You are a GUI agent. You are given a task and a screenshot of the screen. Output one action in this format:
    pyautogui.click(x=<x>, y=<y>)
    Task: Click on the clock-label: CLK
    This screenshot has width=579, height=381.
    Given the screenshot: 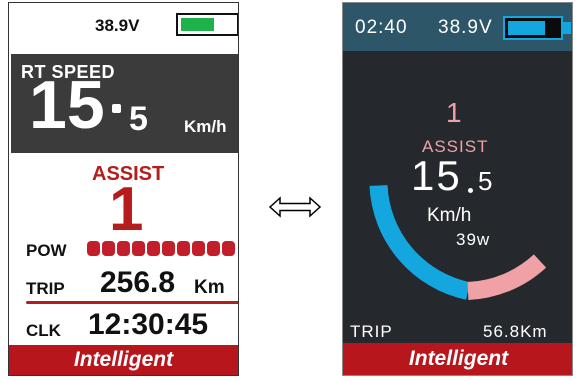 What is the action you would take?
    pyautogui.click(x=43, y=330)
    